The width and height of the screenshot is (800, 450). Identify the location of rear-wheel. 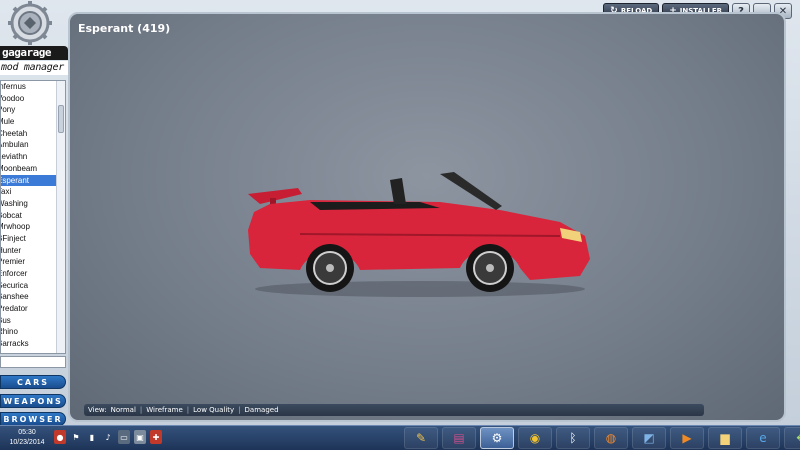
(330, 268).